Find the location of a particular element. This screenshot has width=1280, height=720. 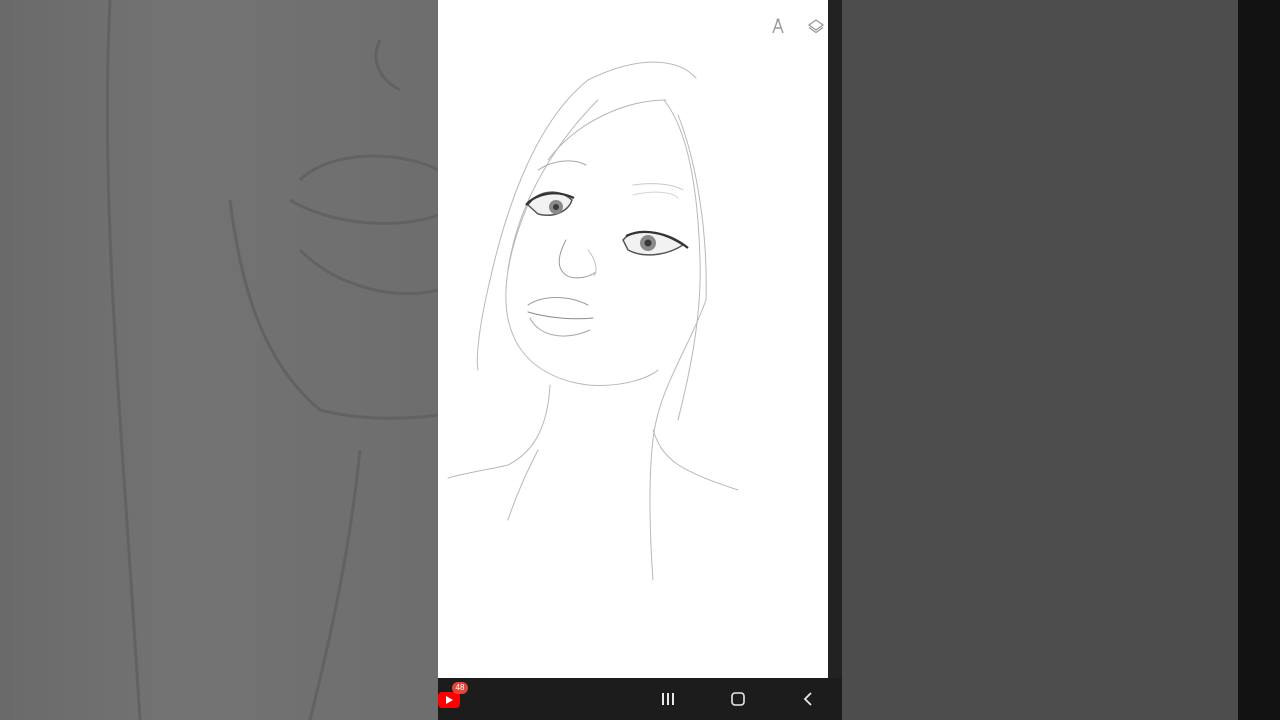

navigation-bar: 48 is located at coordinates (640, 699).